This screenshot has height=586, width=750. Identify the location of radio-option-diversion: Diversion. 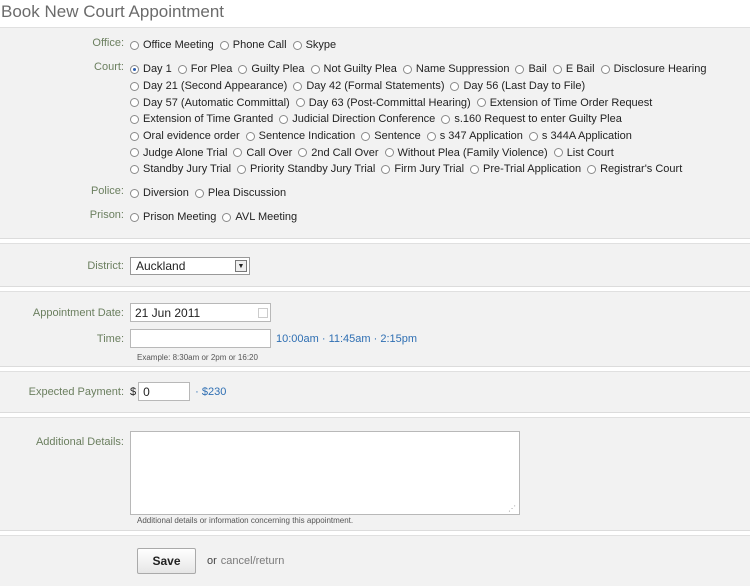
(159, 193).